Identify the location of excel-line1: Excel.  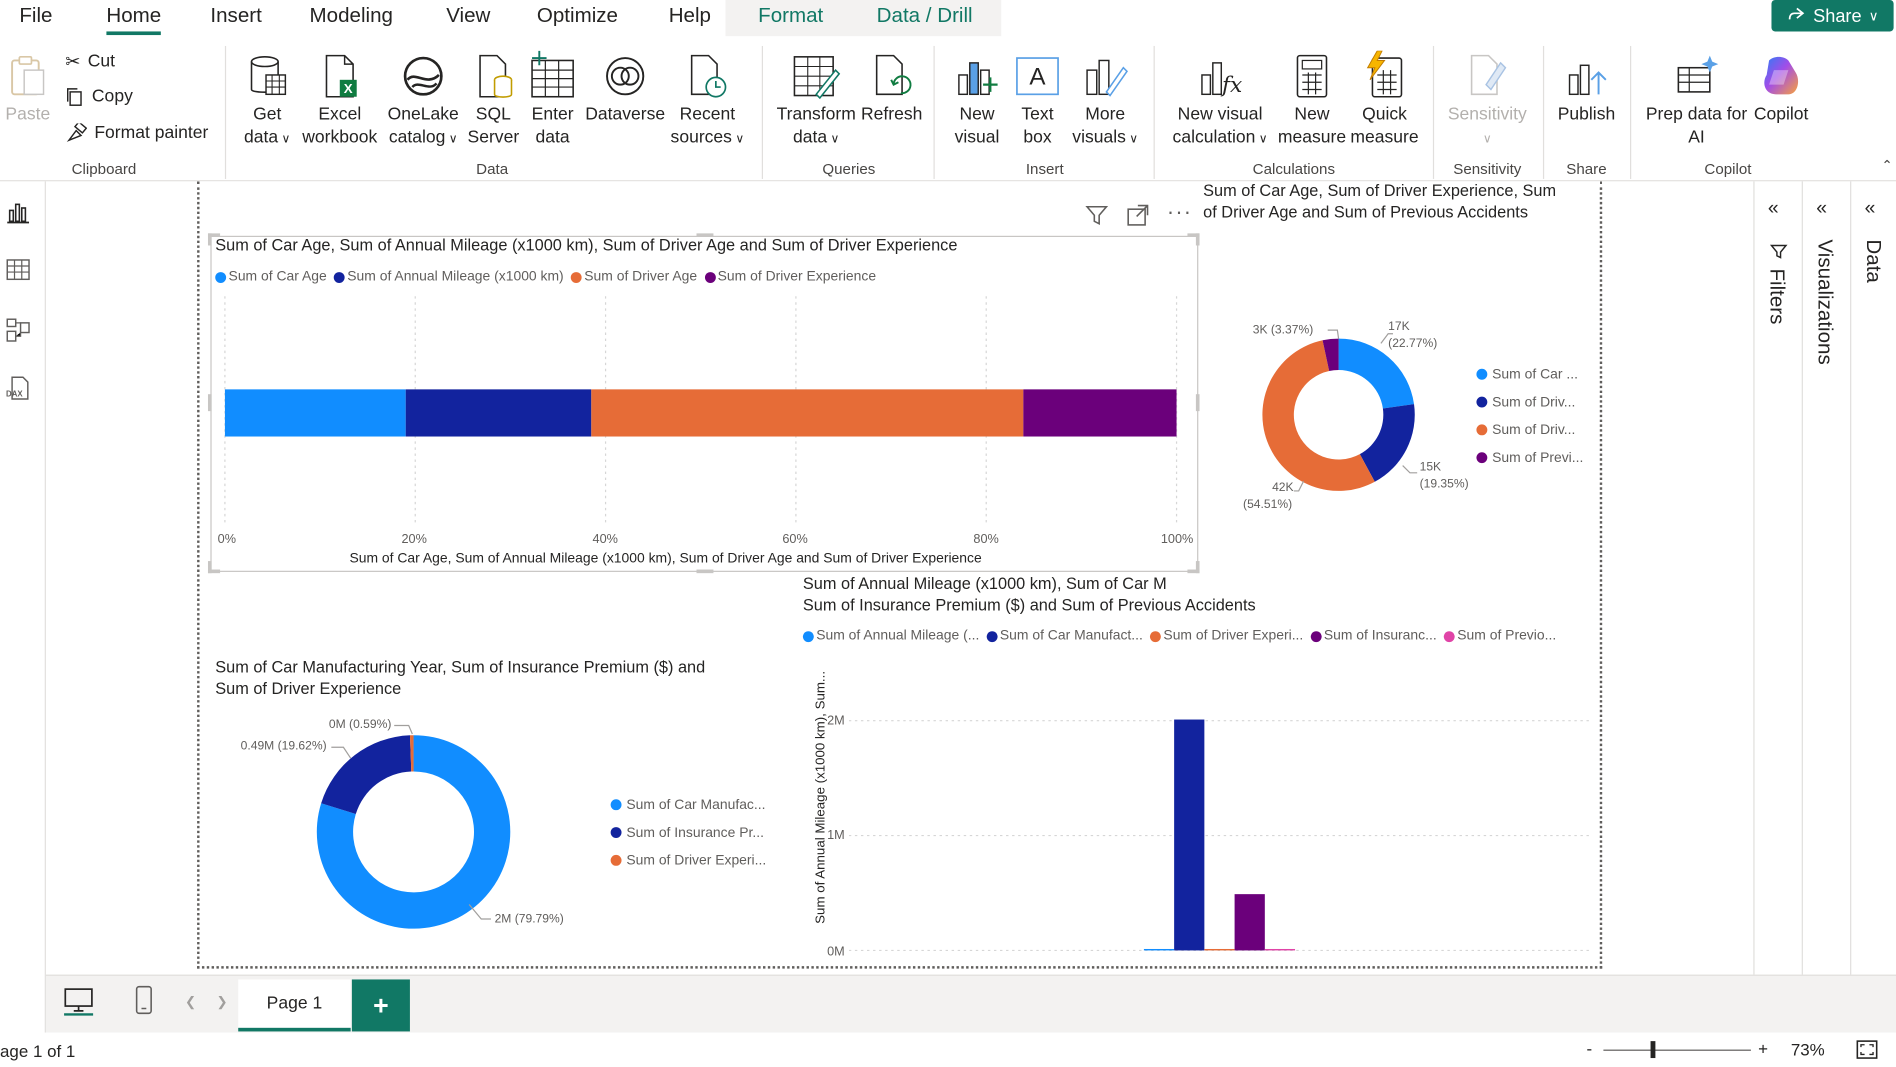
(340, 115).